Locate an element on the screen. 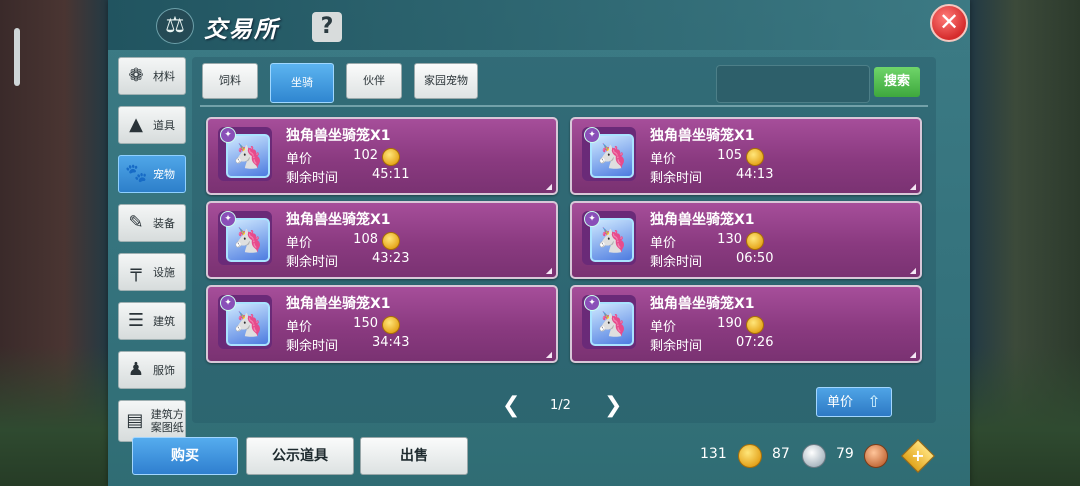 The height and width of the screenshot is (486, 1080). search-input is located at coordinates (793, 84).